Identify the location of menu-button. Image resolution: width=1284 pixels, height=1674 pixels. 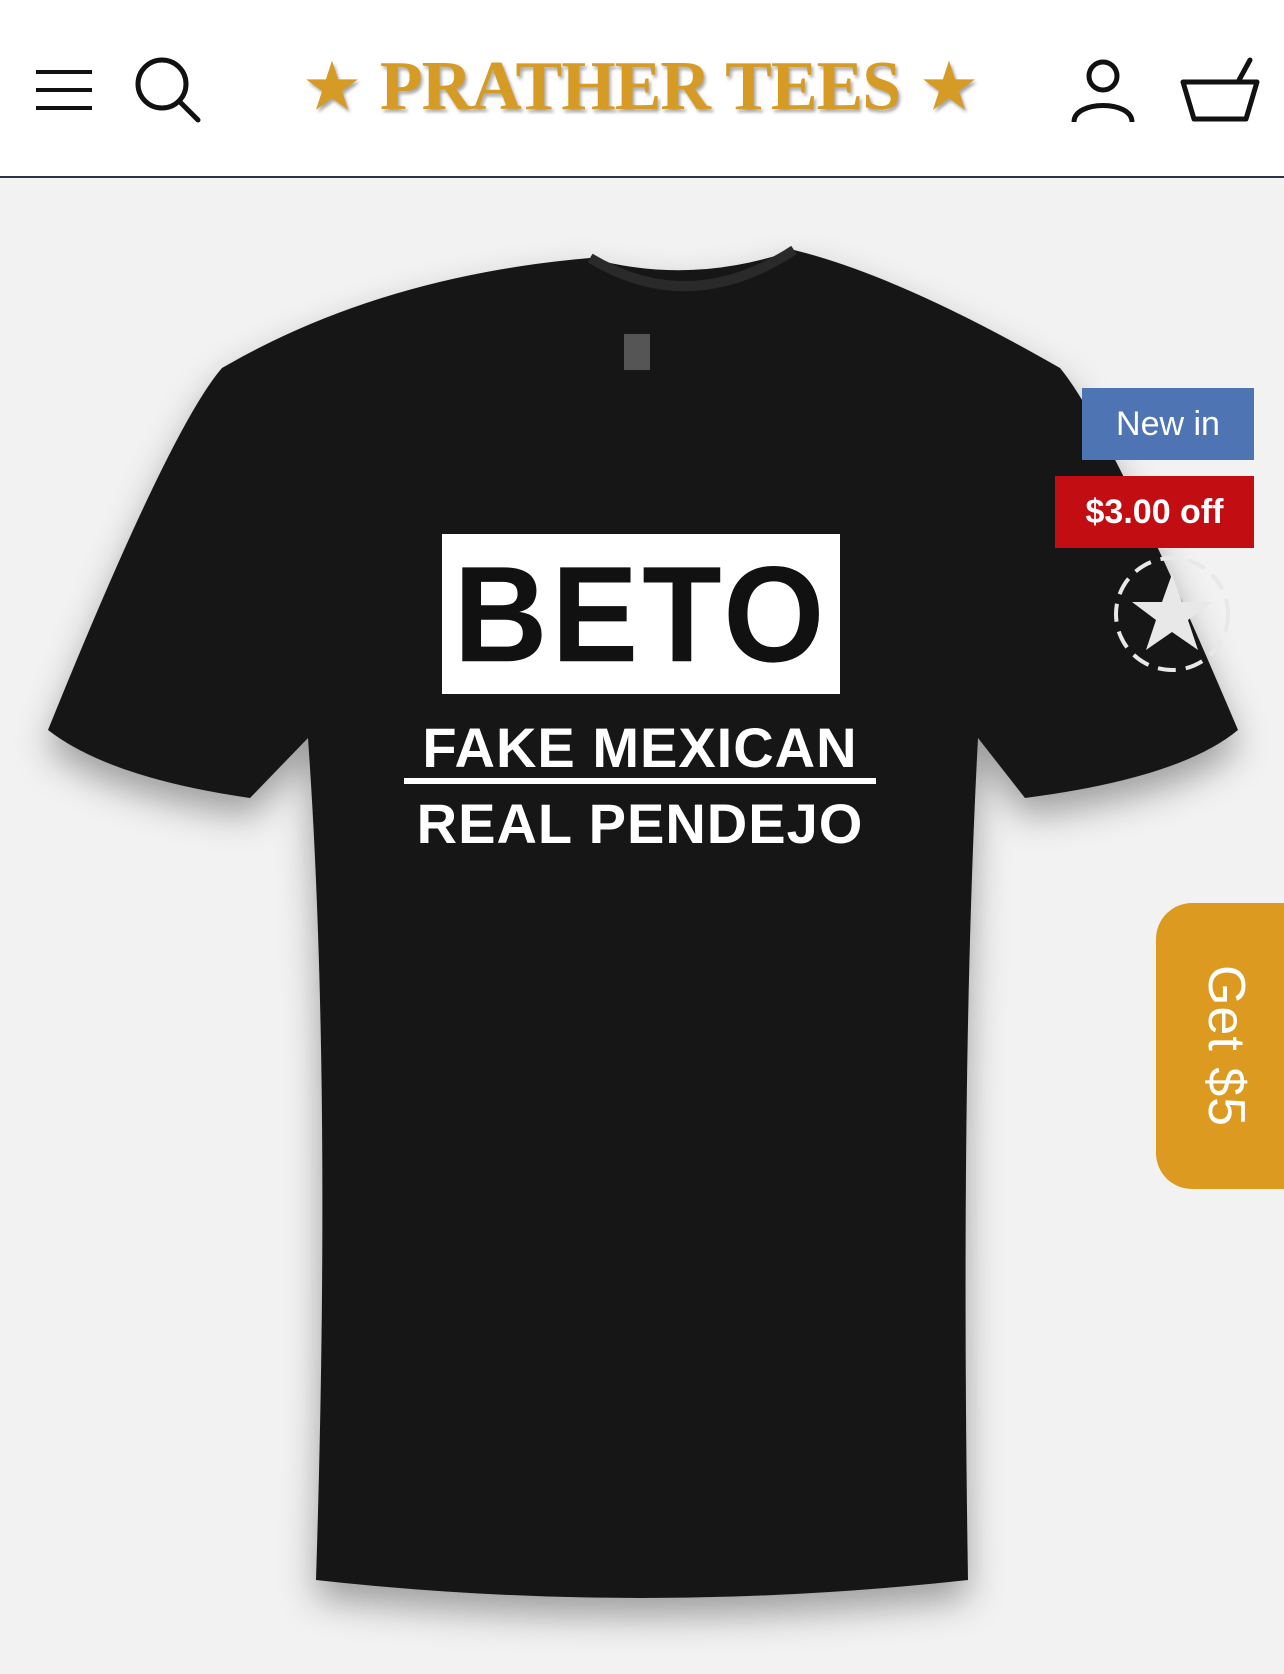
(64, 90).